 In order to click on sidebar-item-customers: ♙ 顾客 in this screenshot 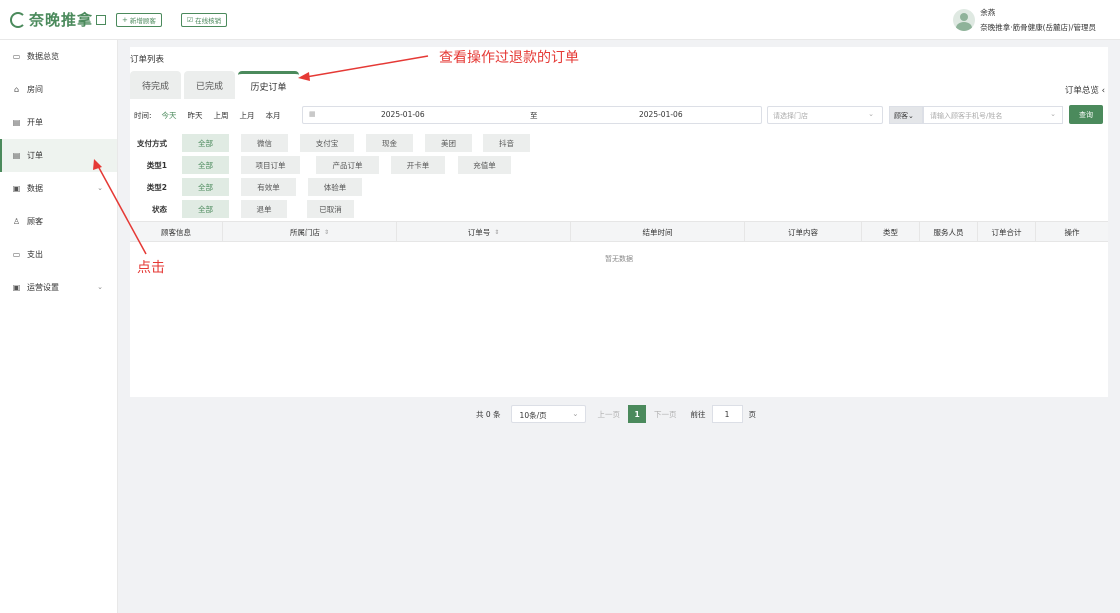, I will do `click(58, 221)`.